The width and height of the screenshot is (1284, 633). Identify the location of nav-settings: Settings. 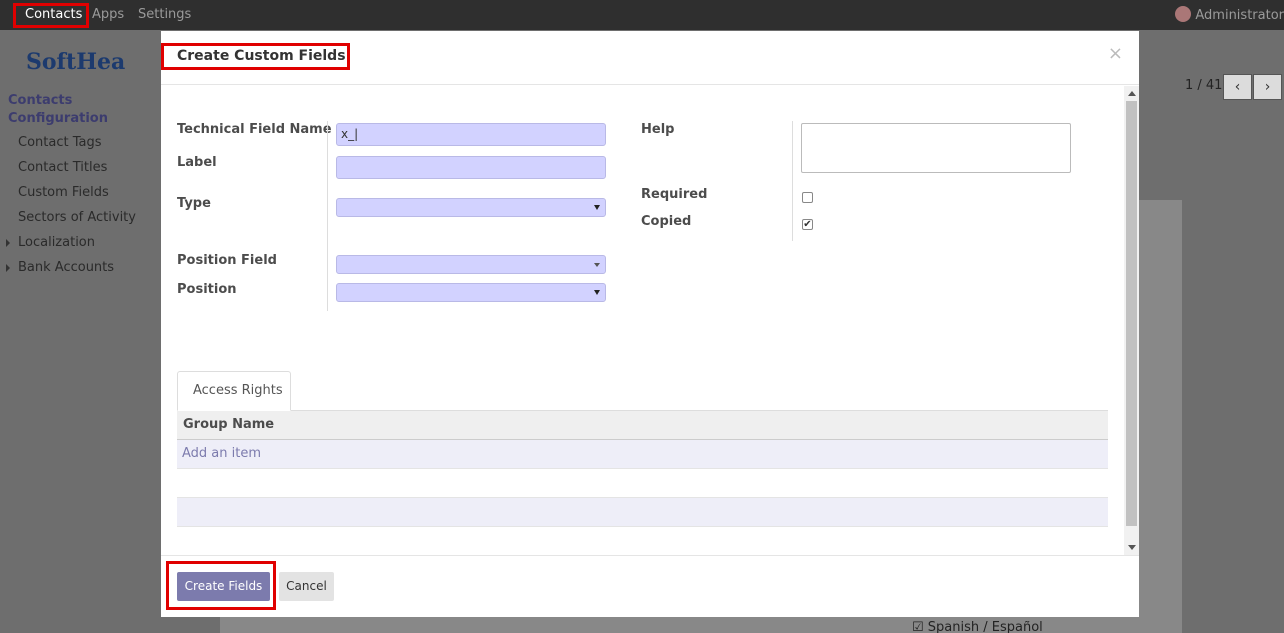
(164, 14).